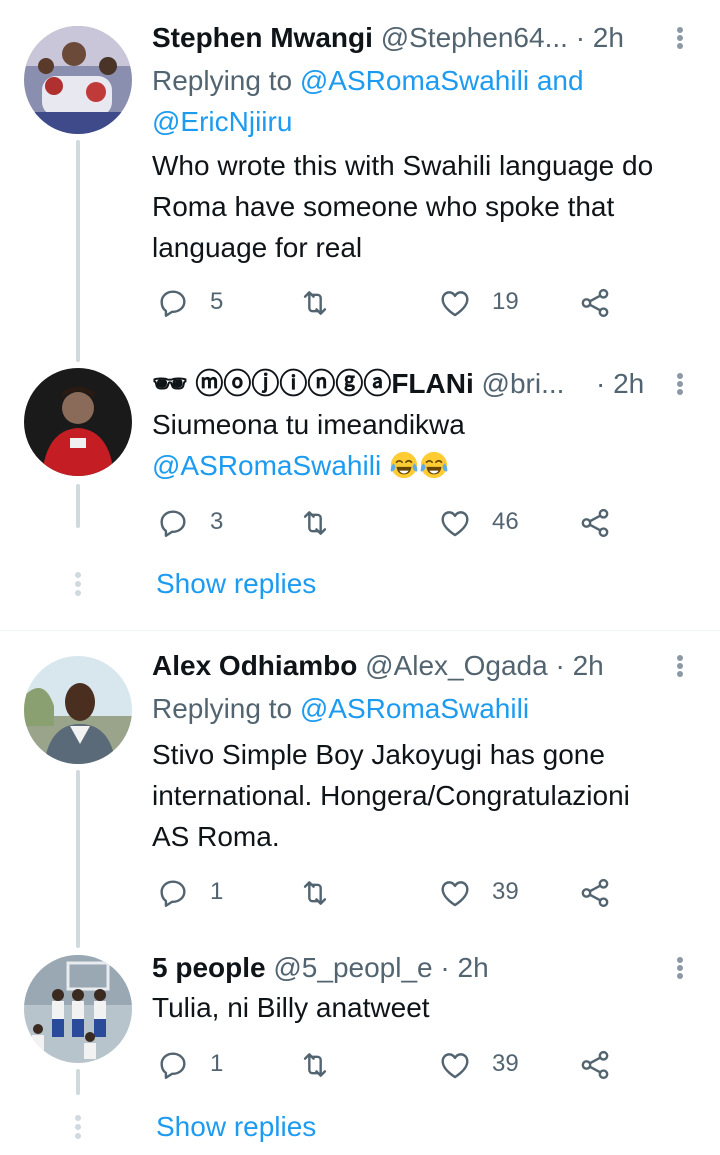 The height and width of the screenshot is (1155, 720). What do you see at coordinates (442, 80) in the screenshot?
I see `mention-link: @ASRomaSwahili and` at bounding box center [442, 80].